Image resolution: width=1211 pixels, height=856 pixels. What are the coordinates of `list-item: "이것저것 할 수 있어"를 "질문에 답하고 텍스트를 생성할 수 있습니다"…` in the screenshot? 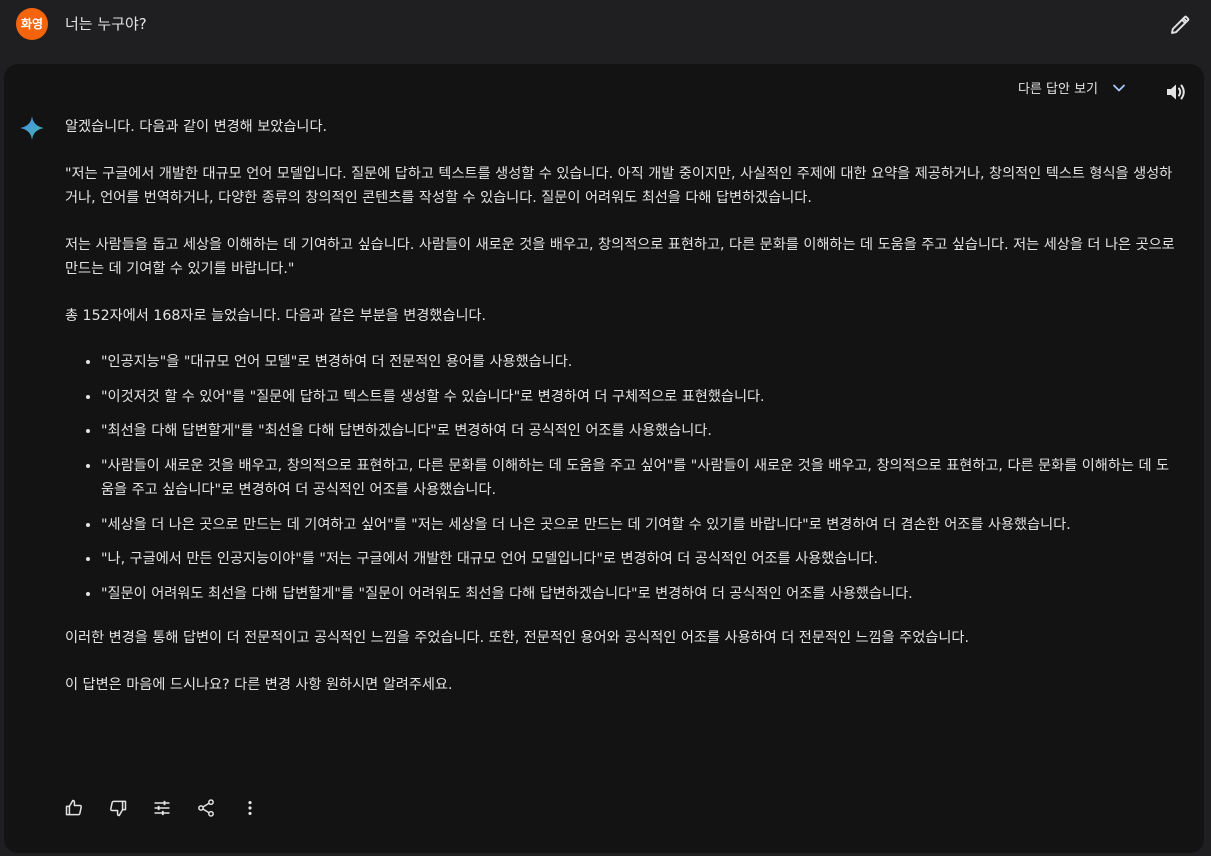 It's located at (638, 397).